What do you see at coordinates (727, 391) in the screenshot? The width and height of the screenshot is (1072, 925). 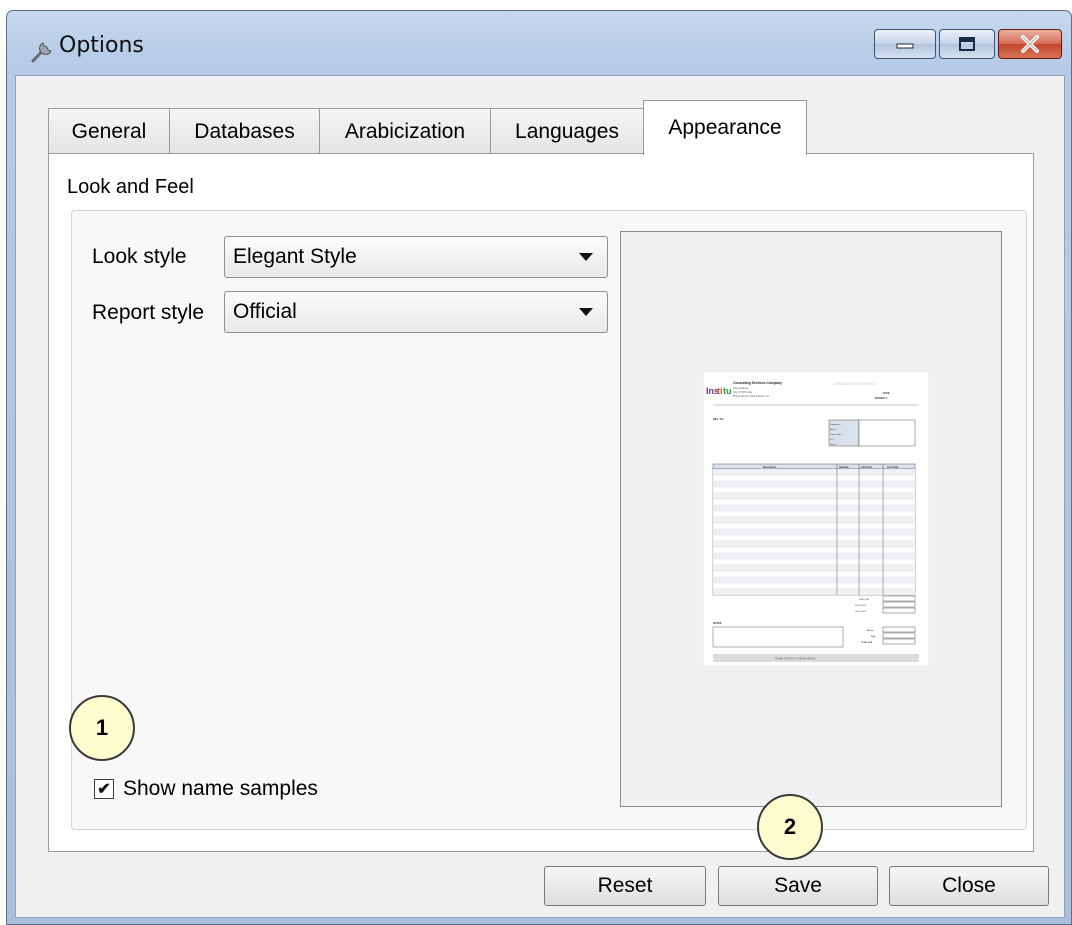 I see `svg-text: tu` at bounding box center [727, 391].